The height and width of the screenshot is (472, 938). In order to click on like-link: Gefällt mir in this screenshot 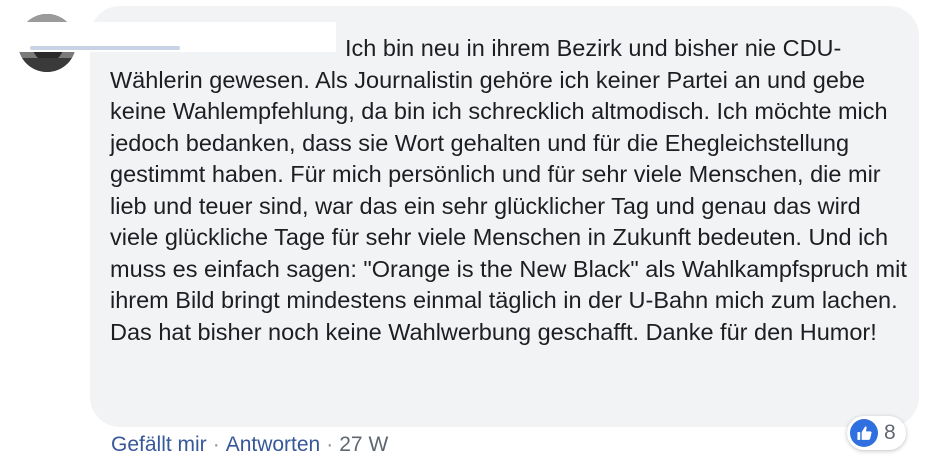, I will do `click(159, 445)`.